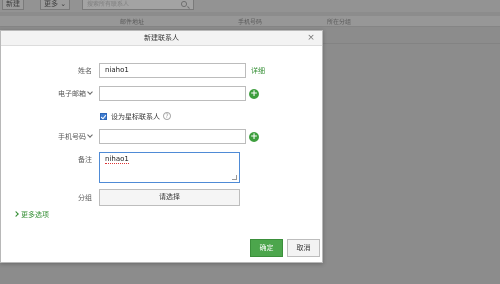  I want to click on detail-link: 详细, so click(258, 71).